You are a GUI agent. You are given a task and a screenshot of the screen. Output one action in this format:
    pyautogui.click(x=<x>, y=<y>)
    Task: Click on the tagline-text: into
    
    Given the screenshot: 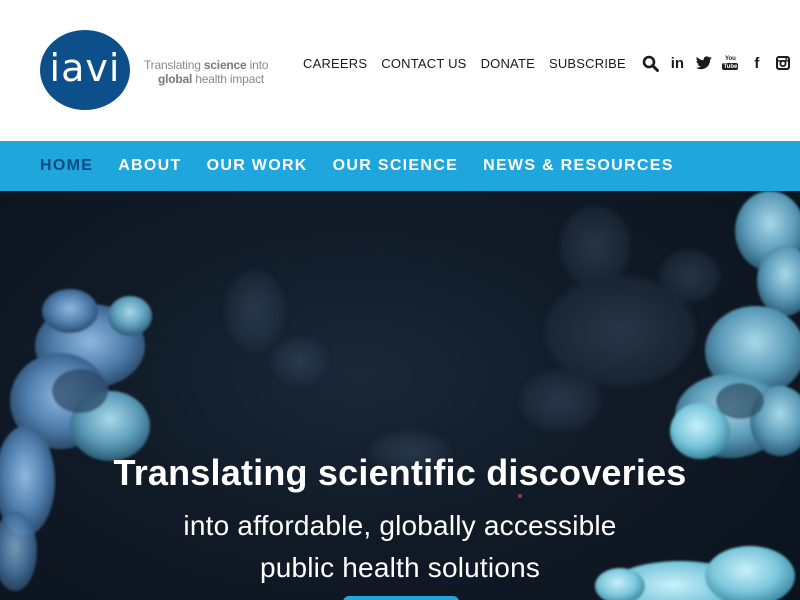 What is the action you would take?
    pyautogui.click(x=257, y=65)
    